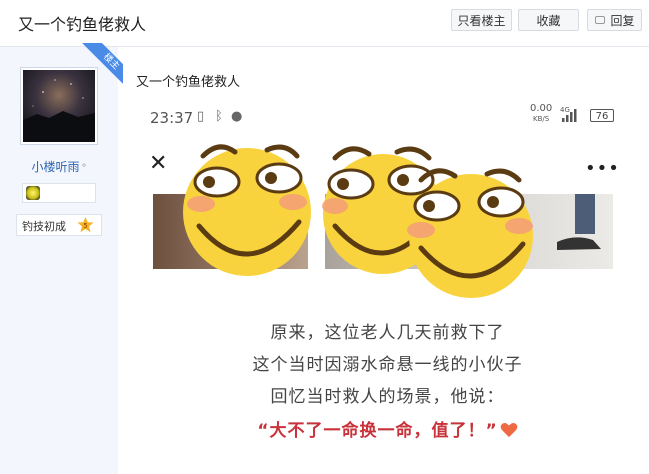  What do you see at coordinates (541, 119) in the screenshot?
I see `network-speed-unit: KB/S` at bounding box center [541, 119].